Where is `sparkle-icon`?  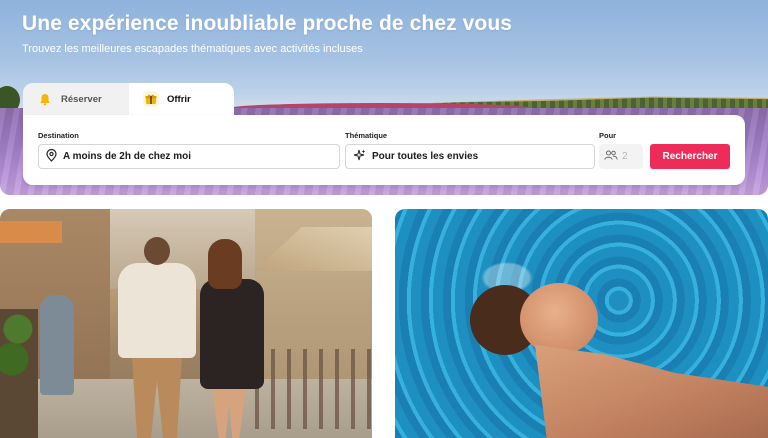 sparkle-icon is located at coordinates (359, 157).